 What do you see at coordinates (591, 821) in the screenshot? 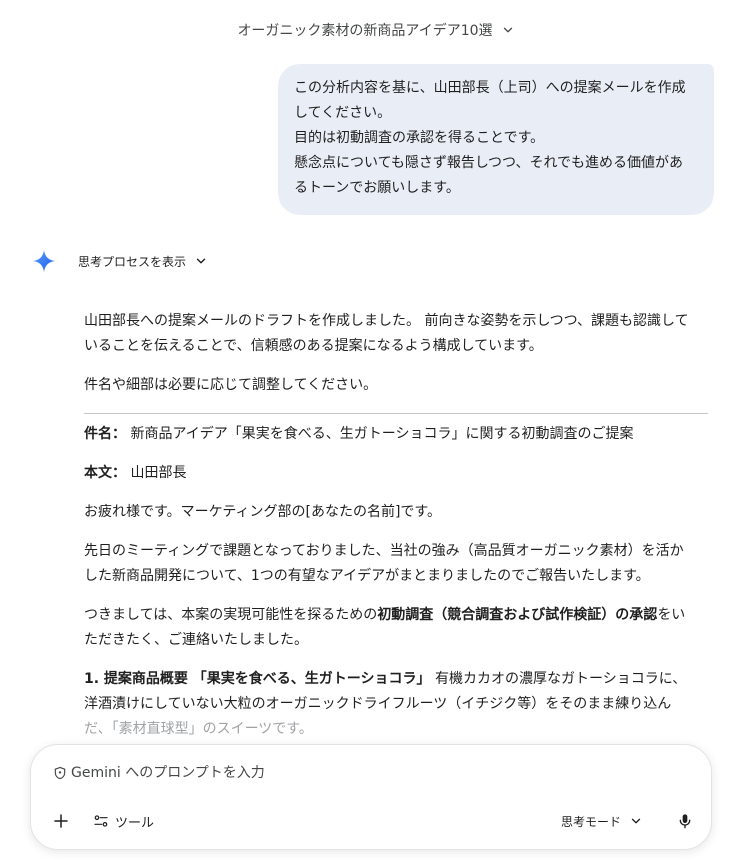
I see `mode-label: 思考モード` at bounding box center [591, 821].